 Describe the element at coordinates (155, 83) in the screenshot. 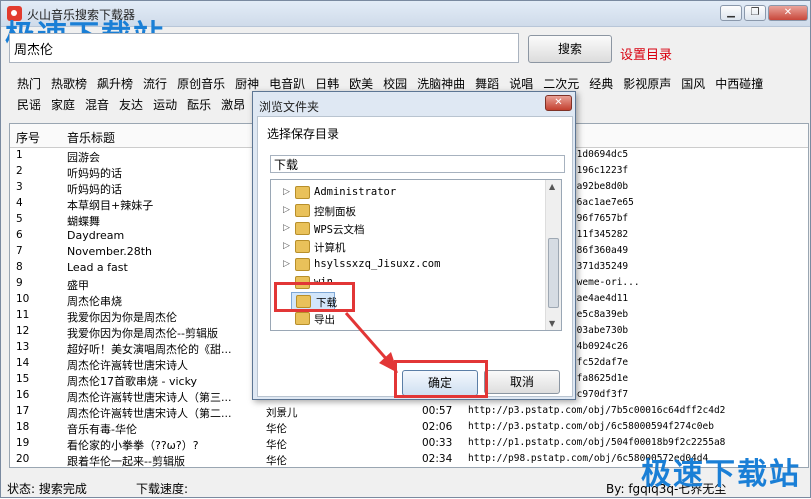

I see `category-link: 流行` at that location.